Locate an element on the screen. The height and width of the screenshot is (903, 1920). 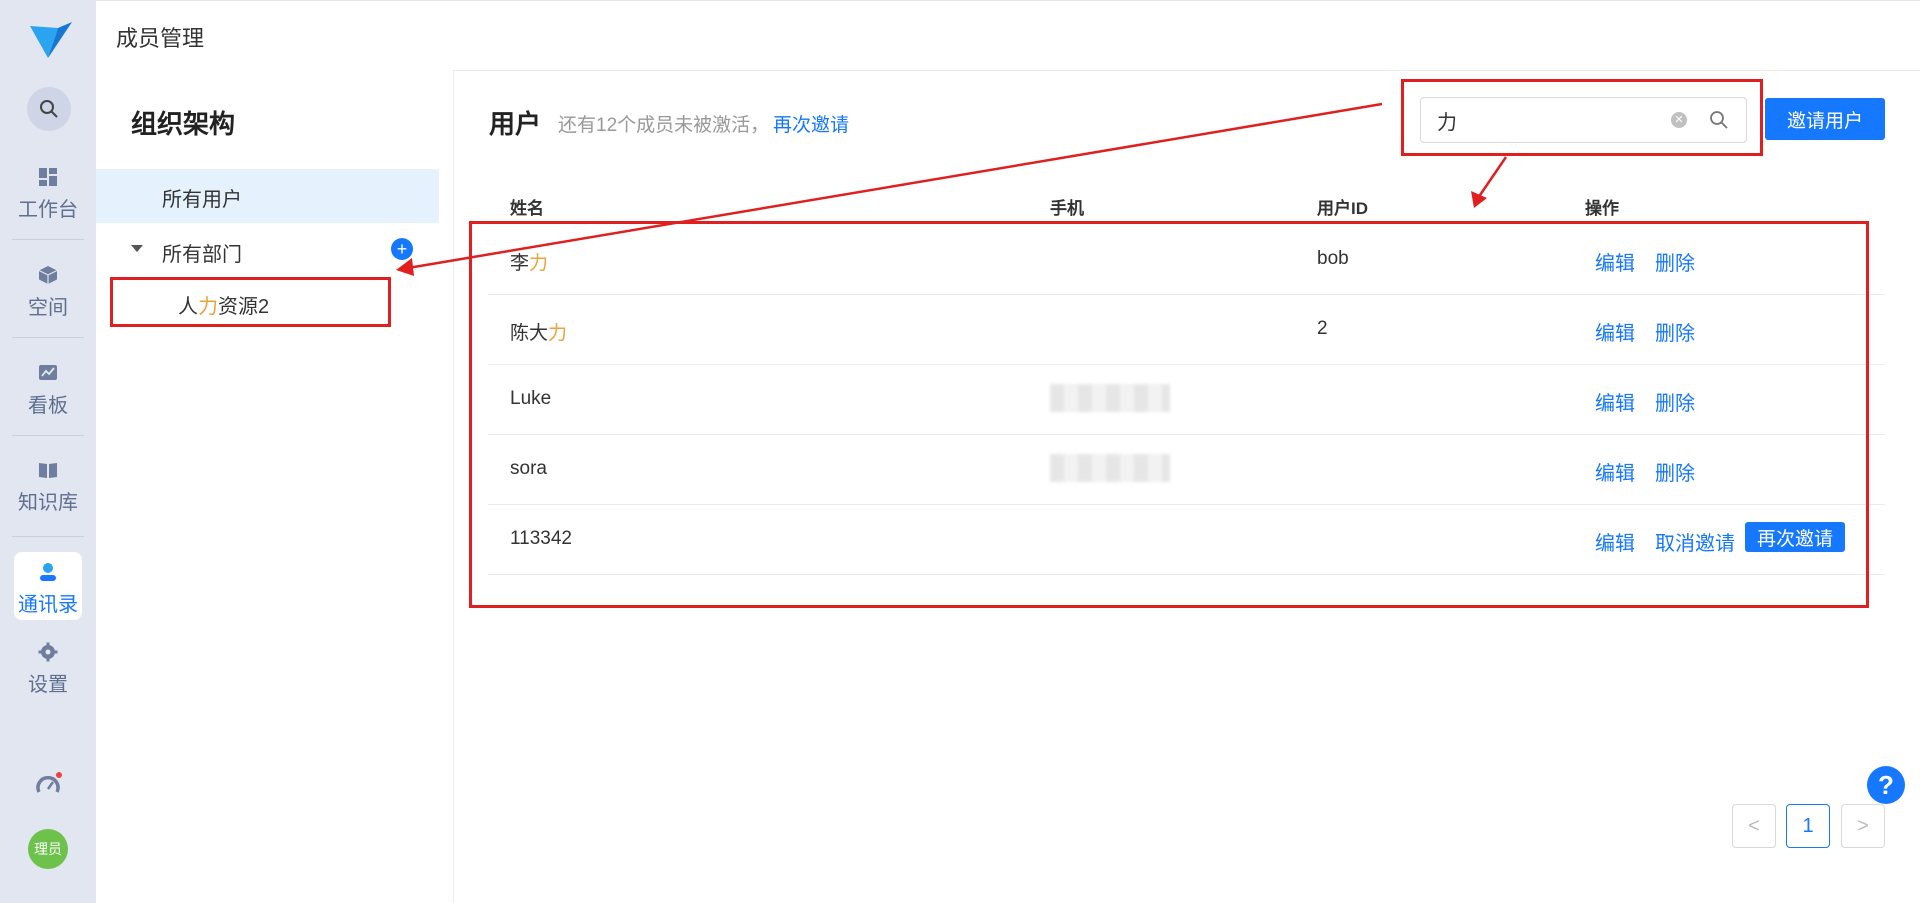
all-users-item: 所有用户 is located at coordinates (267, 196).